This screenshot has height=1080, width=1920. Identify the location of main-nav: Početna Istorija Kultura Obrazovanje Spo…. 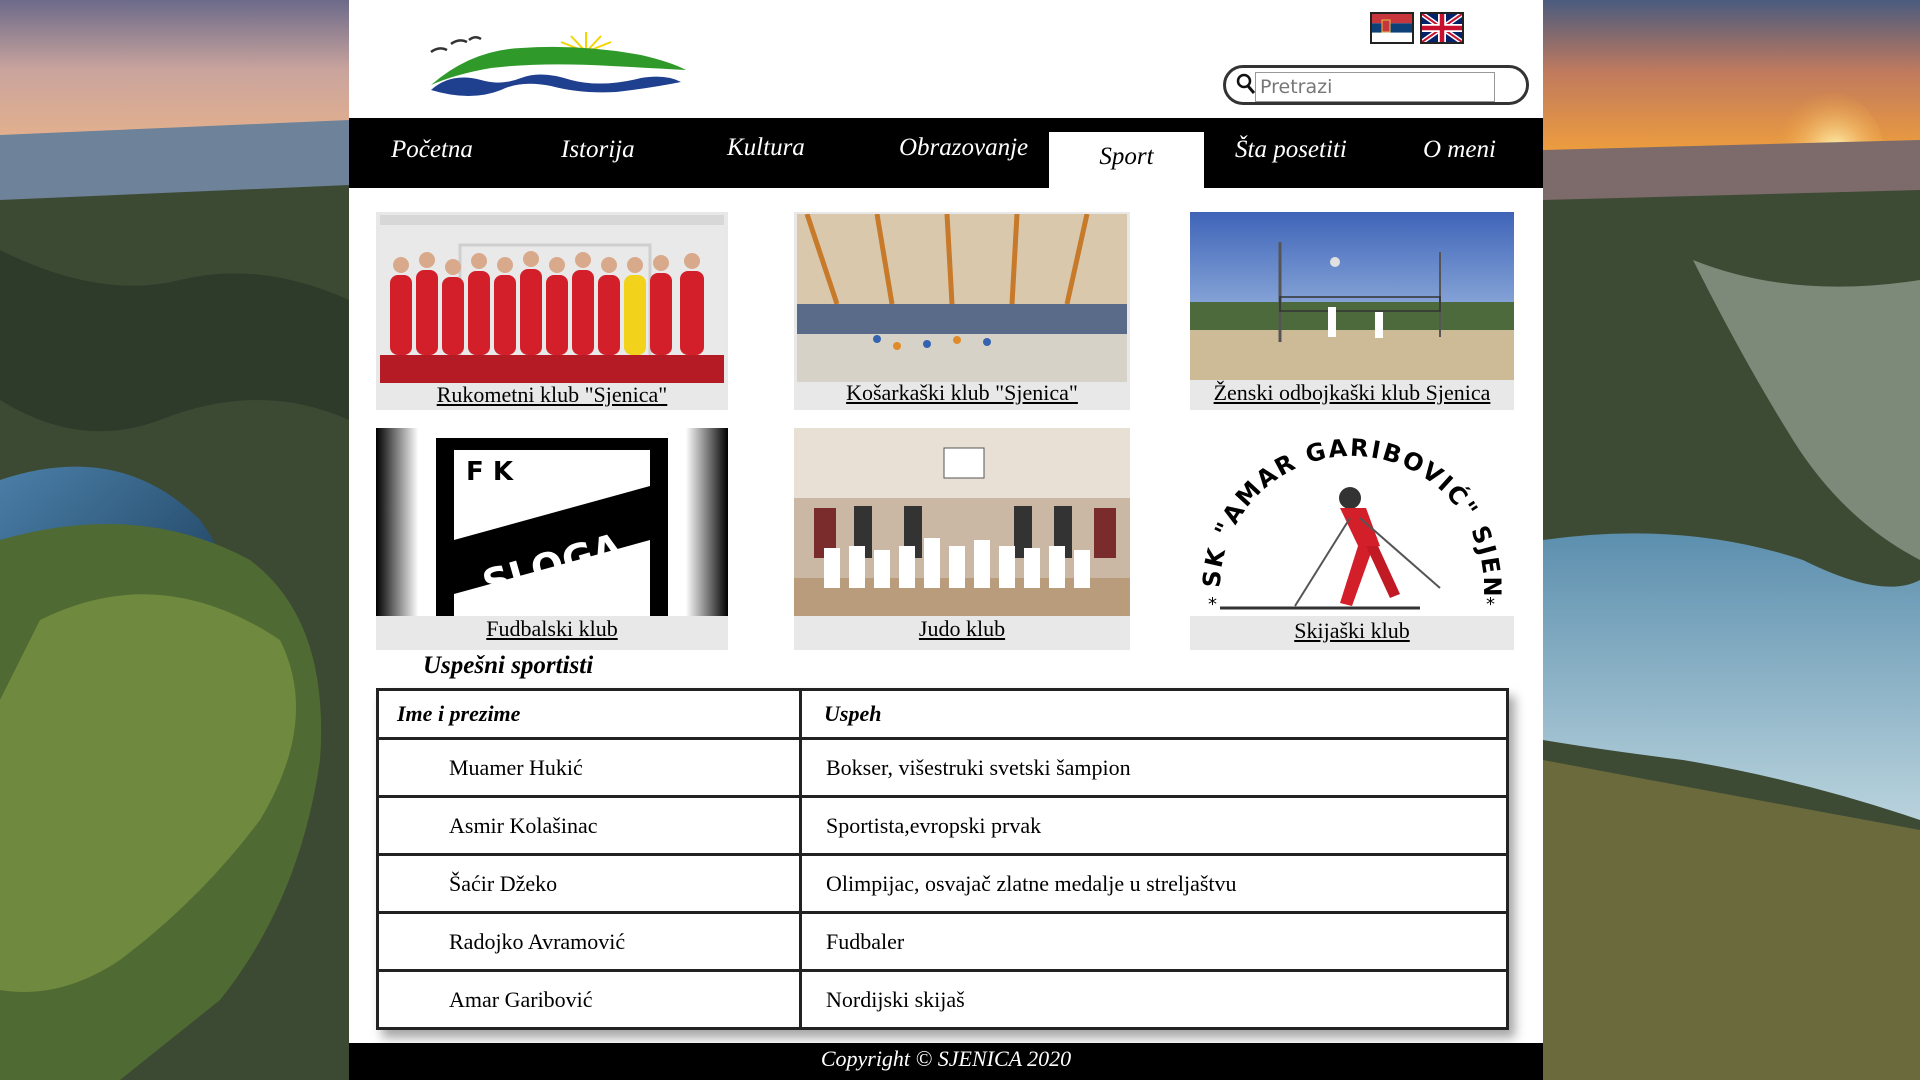
(946, 153).